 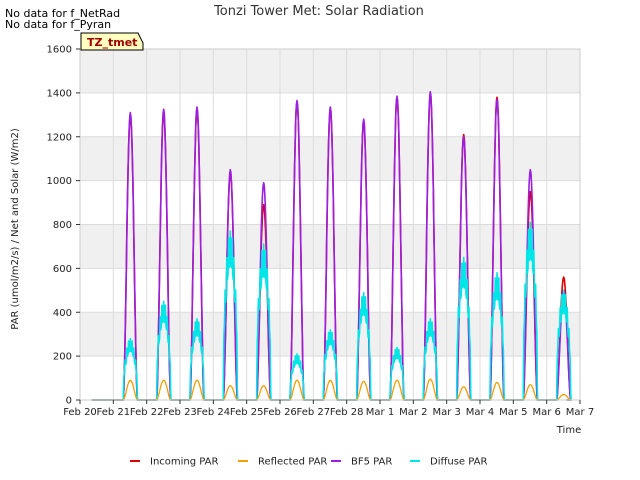 I want to click on x-tick-label: Mar 4, so click(x=480, y=412).